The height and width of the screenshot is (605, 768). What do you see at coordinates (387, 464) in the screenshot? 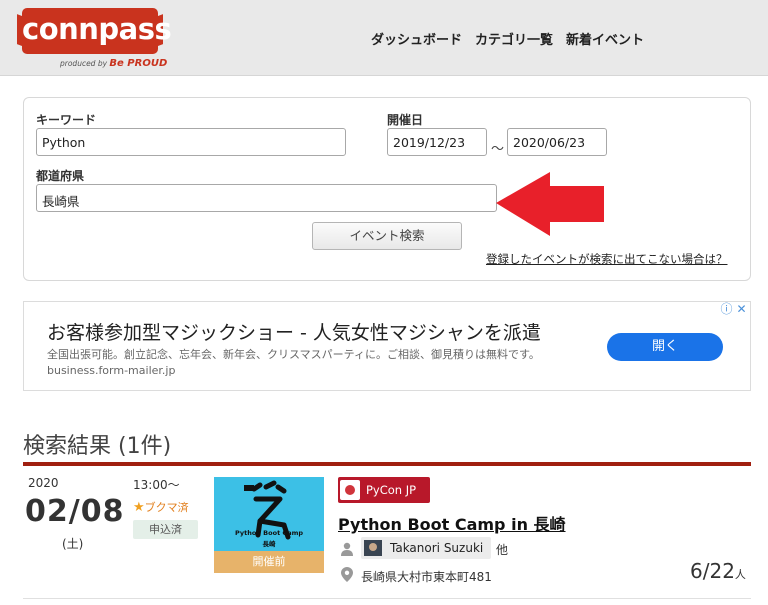
I see `results-divider` at bounding box center [387, 464].